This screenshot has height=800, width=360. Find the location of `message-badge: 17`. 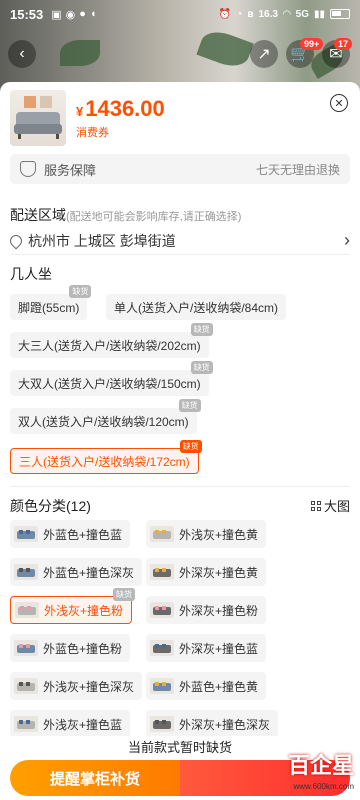

message-badge: 17 is located at coordinates (343, 44).